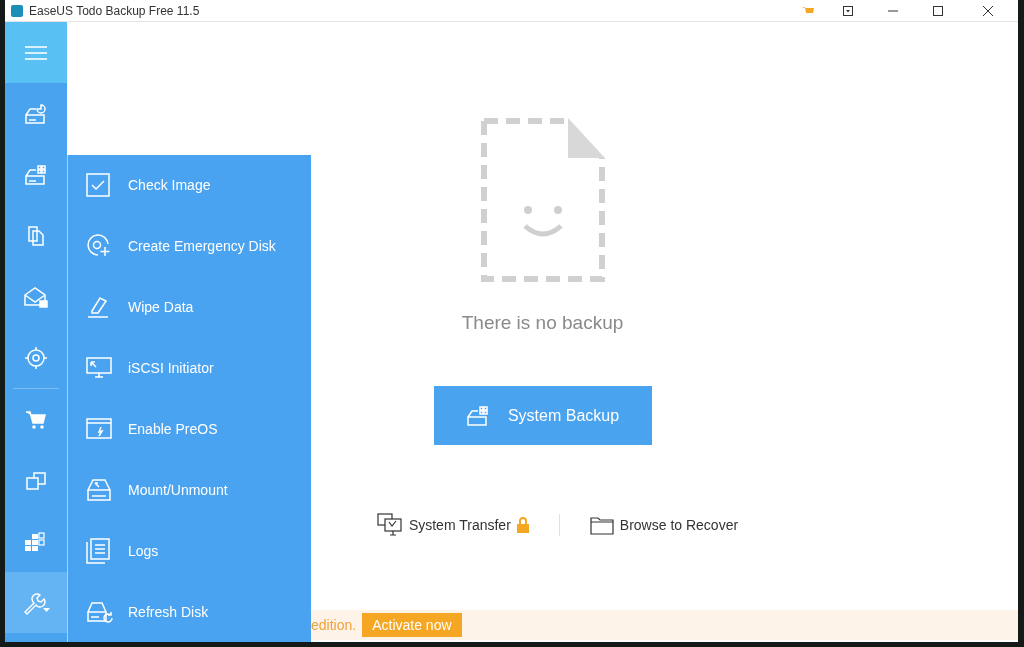 Image resolution: width=1024 pixels, height=647 pixels. I want to click on sidebar-item, so click(36, 602).